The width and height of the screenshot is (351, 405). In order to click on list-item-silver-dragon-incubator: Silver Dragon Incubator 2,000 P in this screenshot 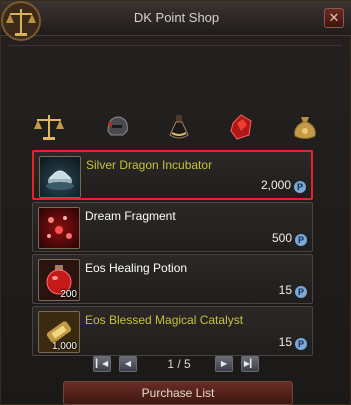, I will do `click(172, 175)`.